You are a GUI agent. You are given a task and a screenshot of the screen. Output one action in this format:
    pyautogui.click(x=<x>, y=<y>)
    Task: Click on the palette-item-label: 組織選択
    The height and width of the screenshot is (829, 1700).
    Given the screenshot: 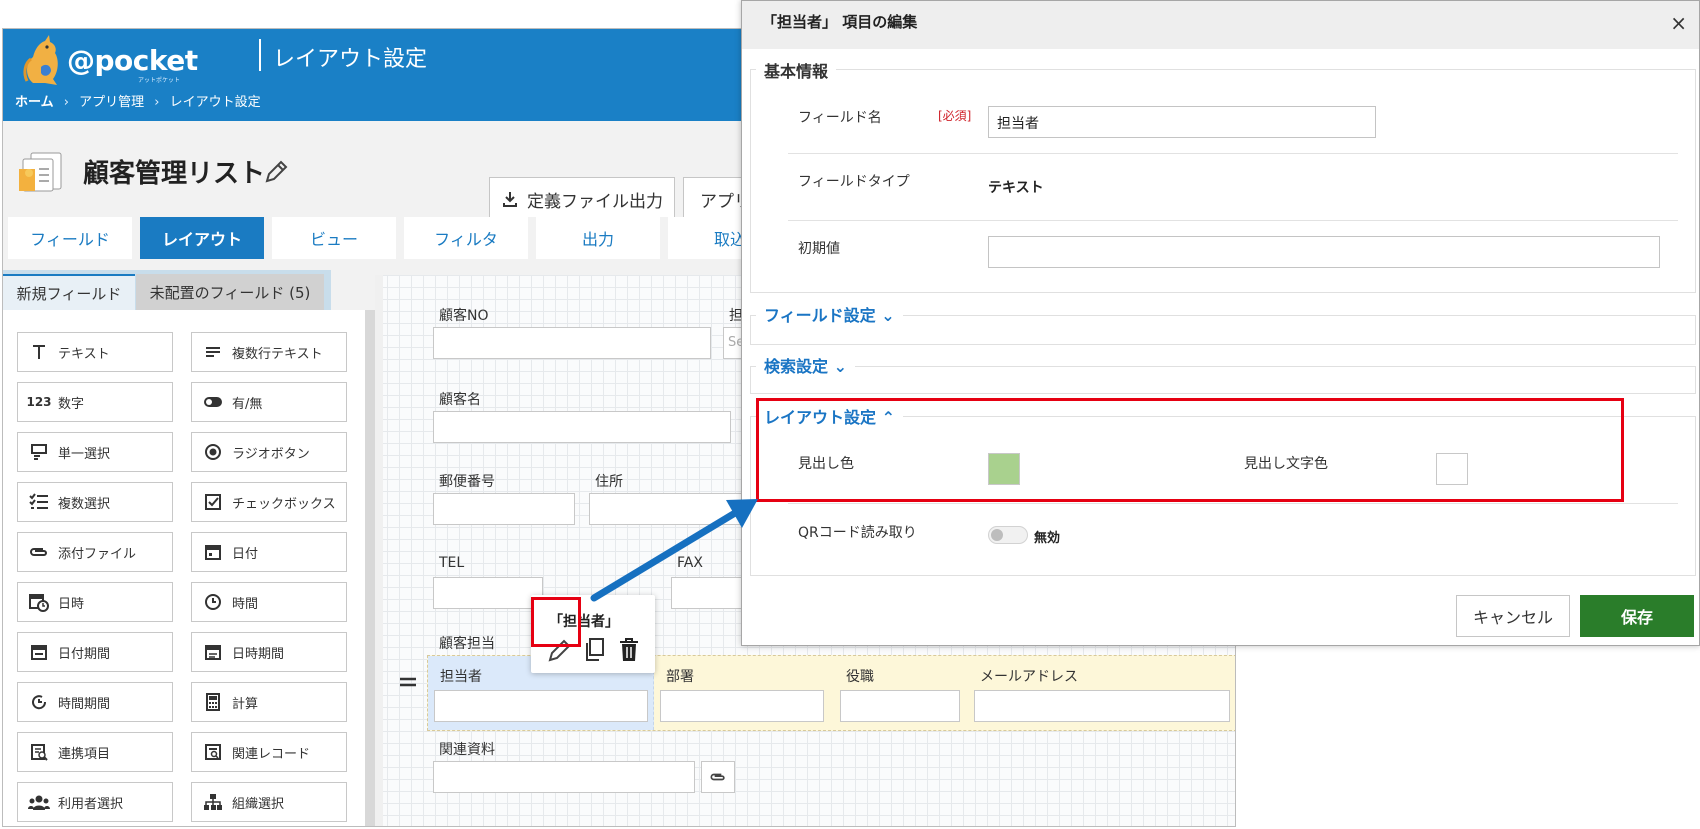 What is the action you would take?
    pyautogui.click(x=258, y=804)
    